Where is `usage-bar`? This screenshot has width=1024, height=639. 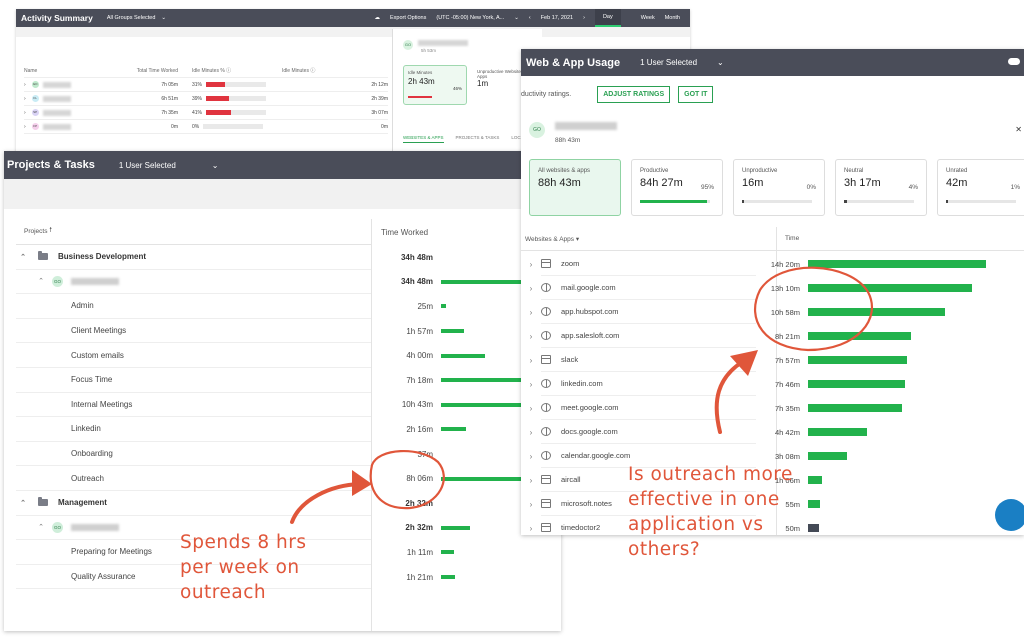
usage-bar is located at coordinates (837, 432).